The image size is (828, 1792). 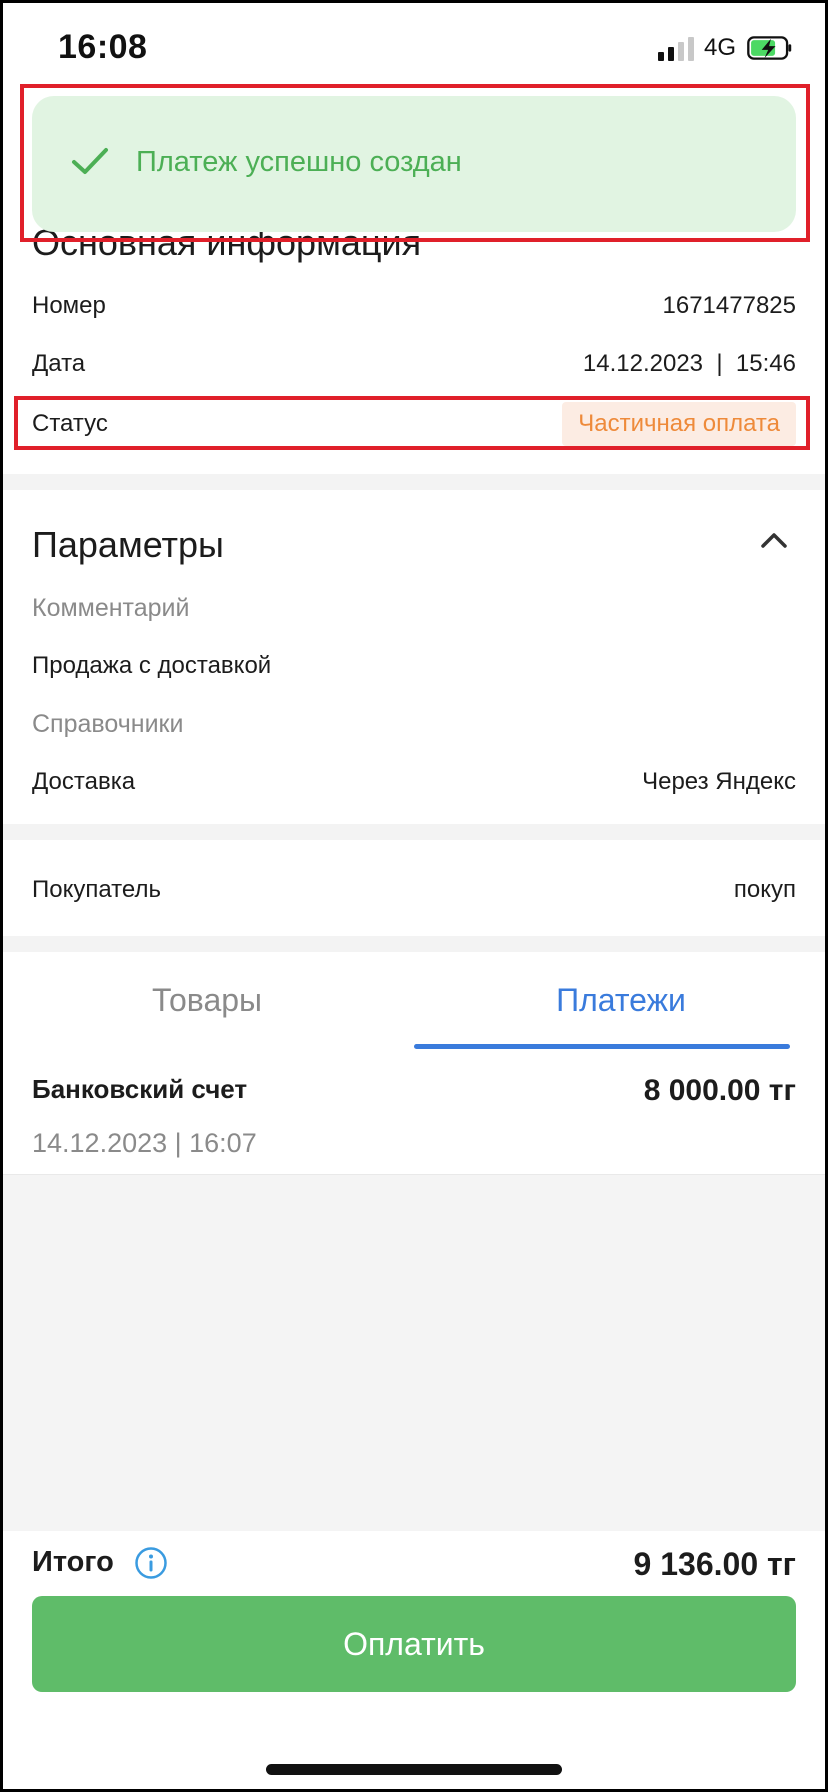 I want to click on params-title: Параметры, so click(x=128, y=544).